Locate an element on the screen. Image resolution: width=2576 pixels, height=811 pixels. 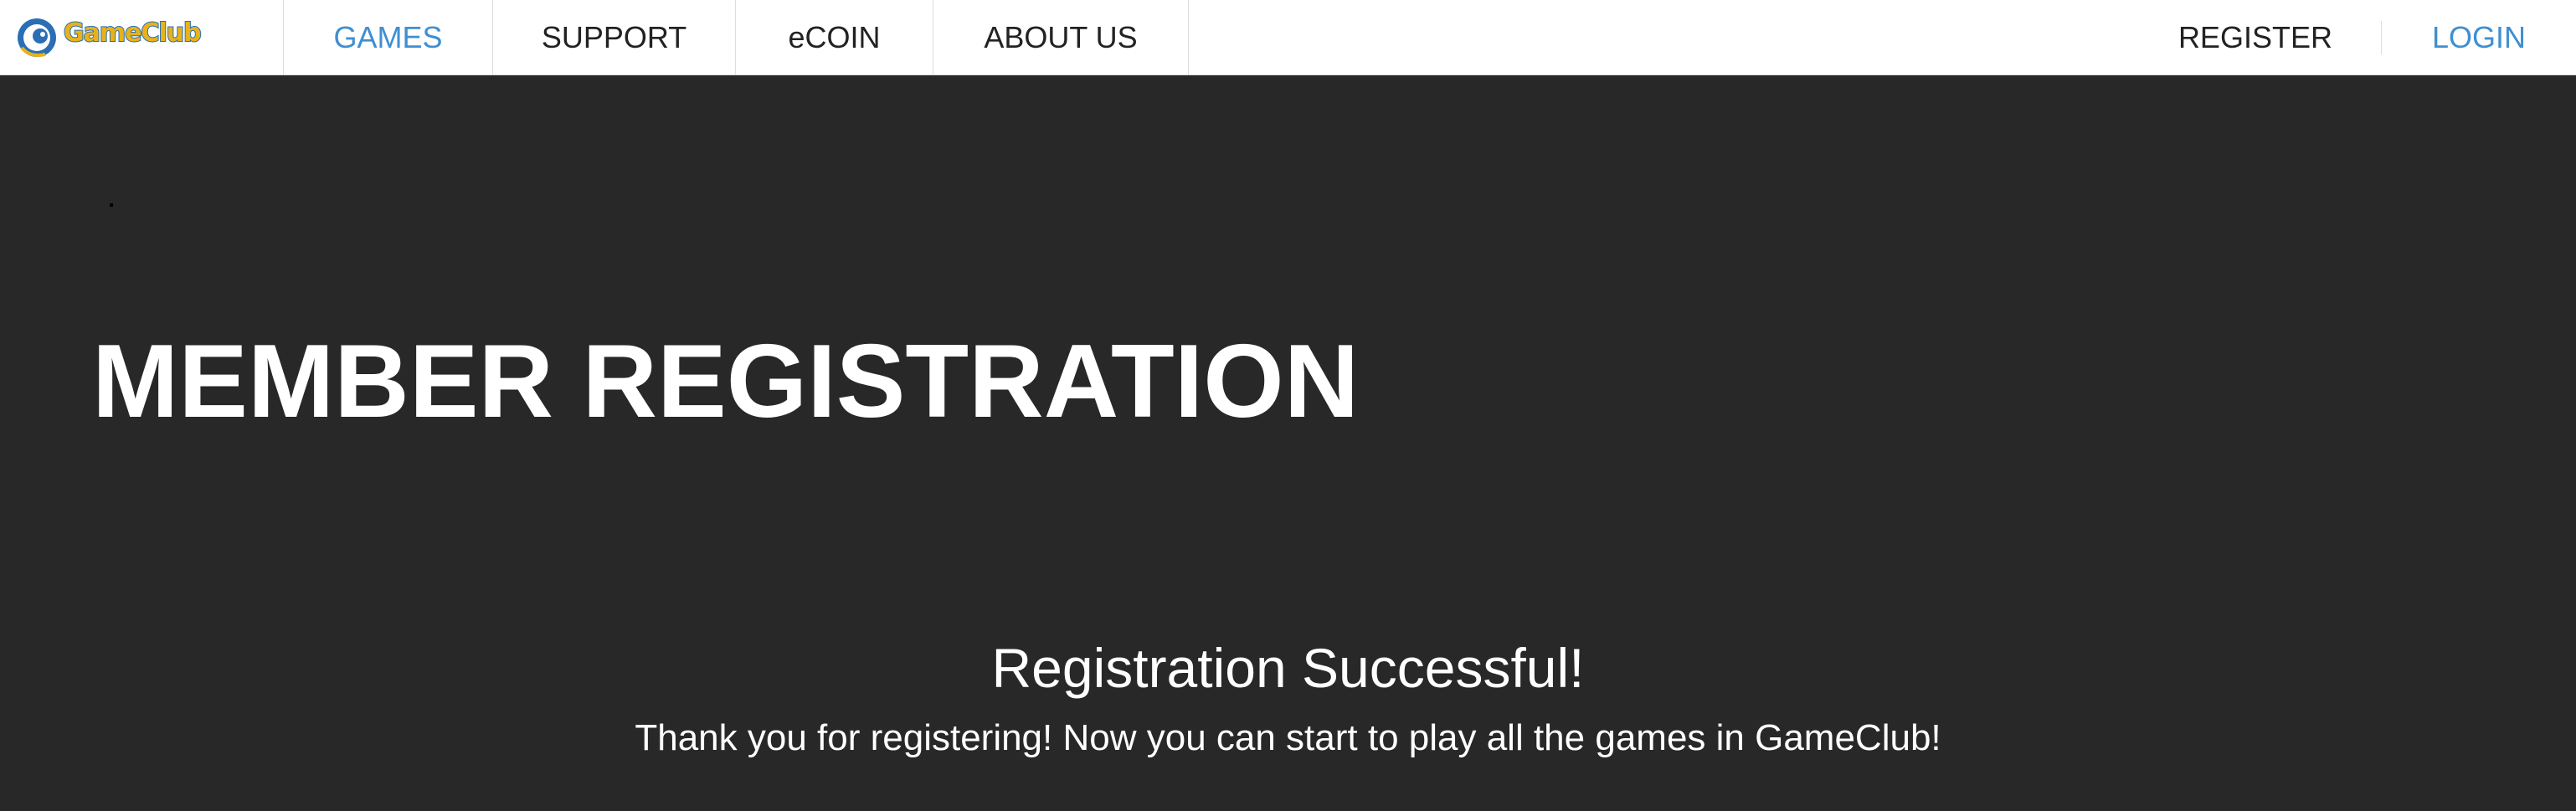
page-title: MEMBER REGISTRATION is located at coordinates (726, 382).